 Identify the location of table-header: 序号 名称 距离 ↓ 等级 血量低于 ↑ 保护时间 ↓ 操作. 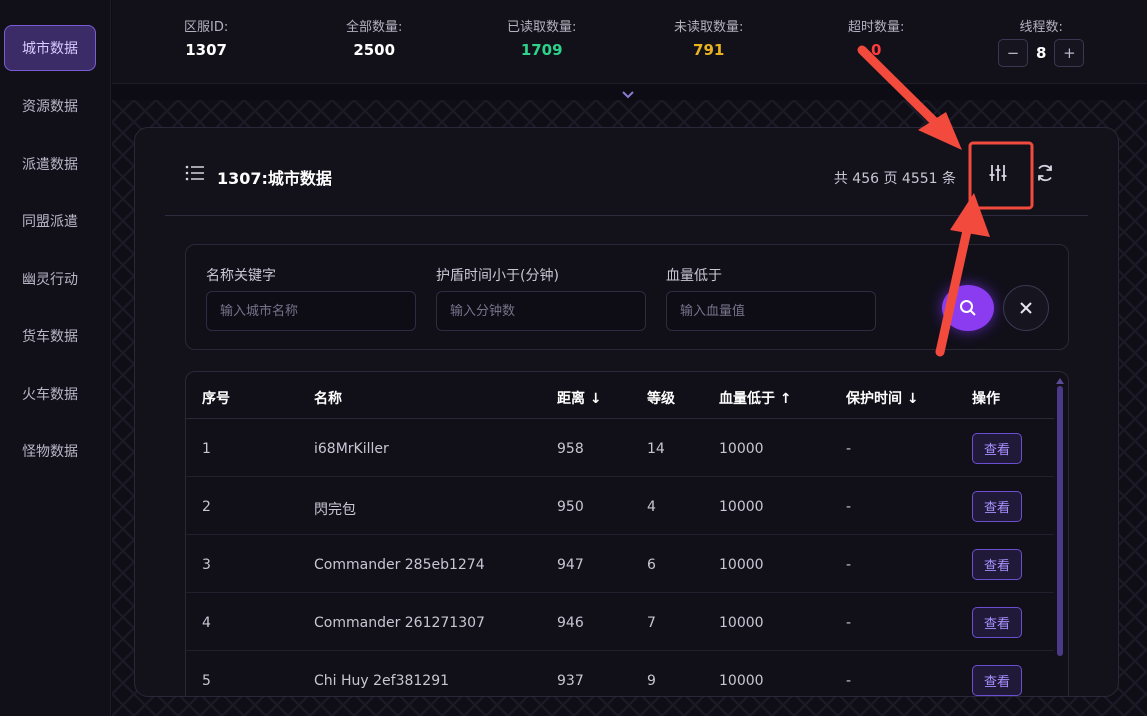
(620, 395).